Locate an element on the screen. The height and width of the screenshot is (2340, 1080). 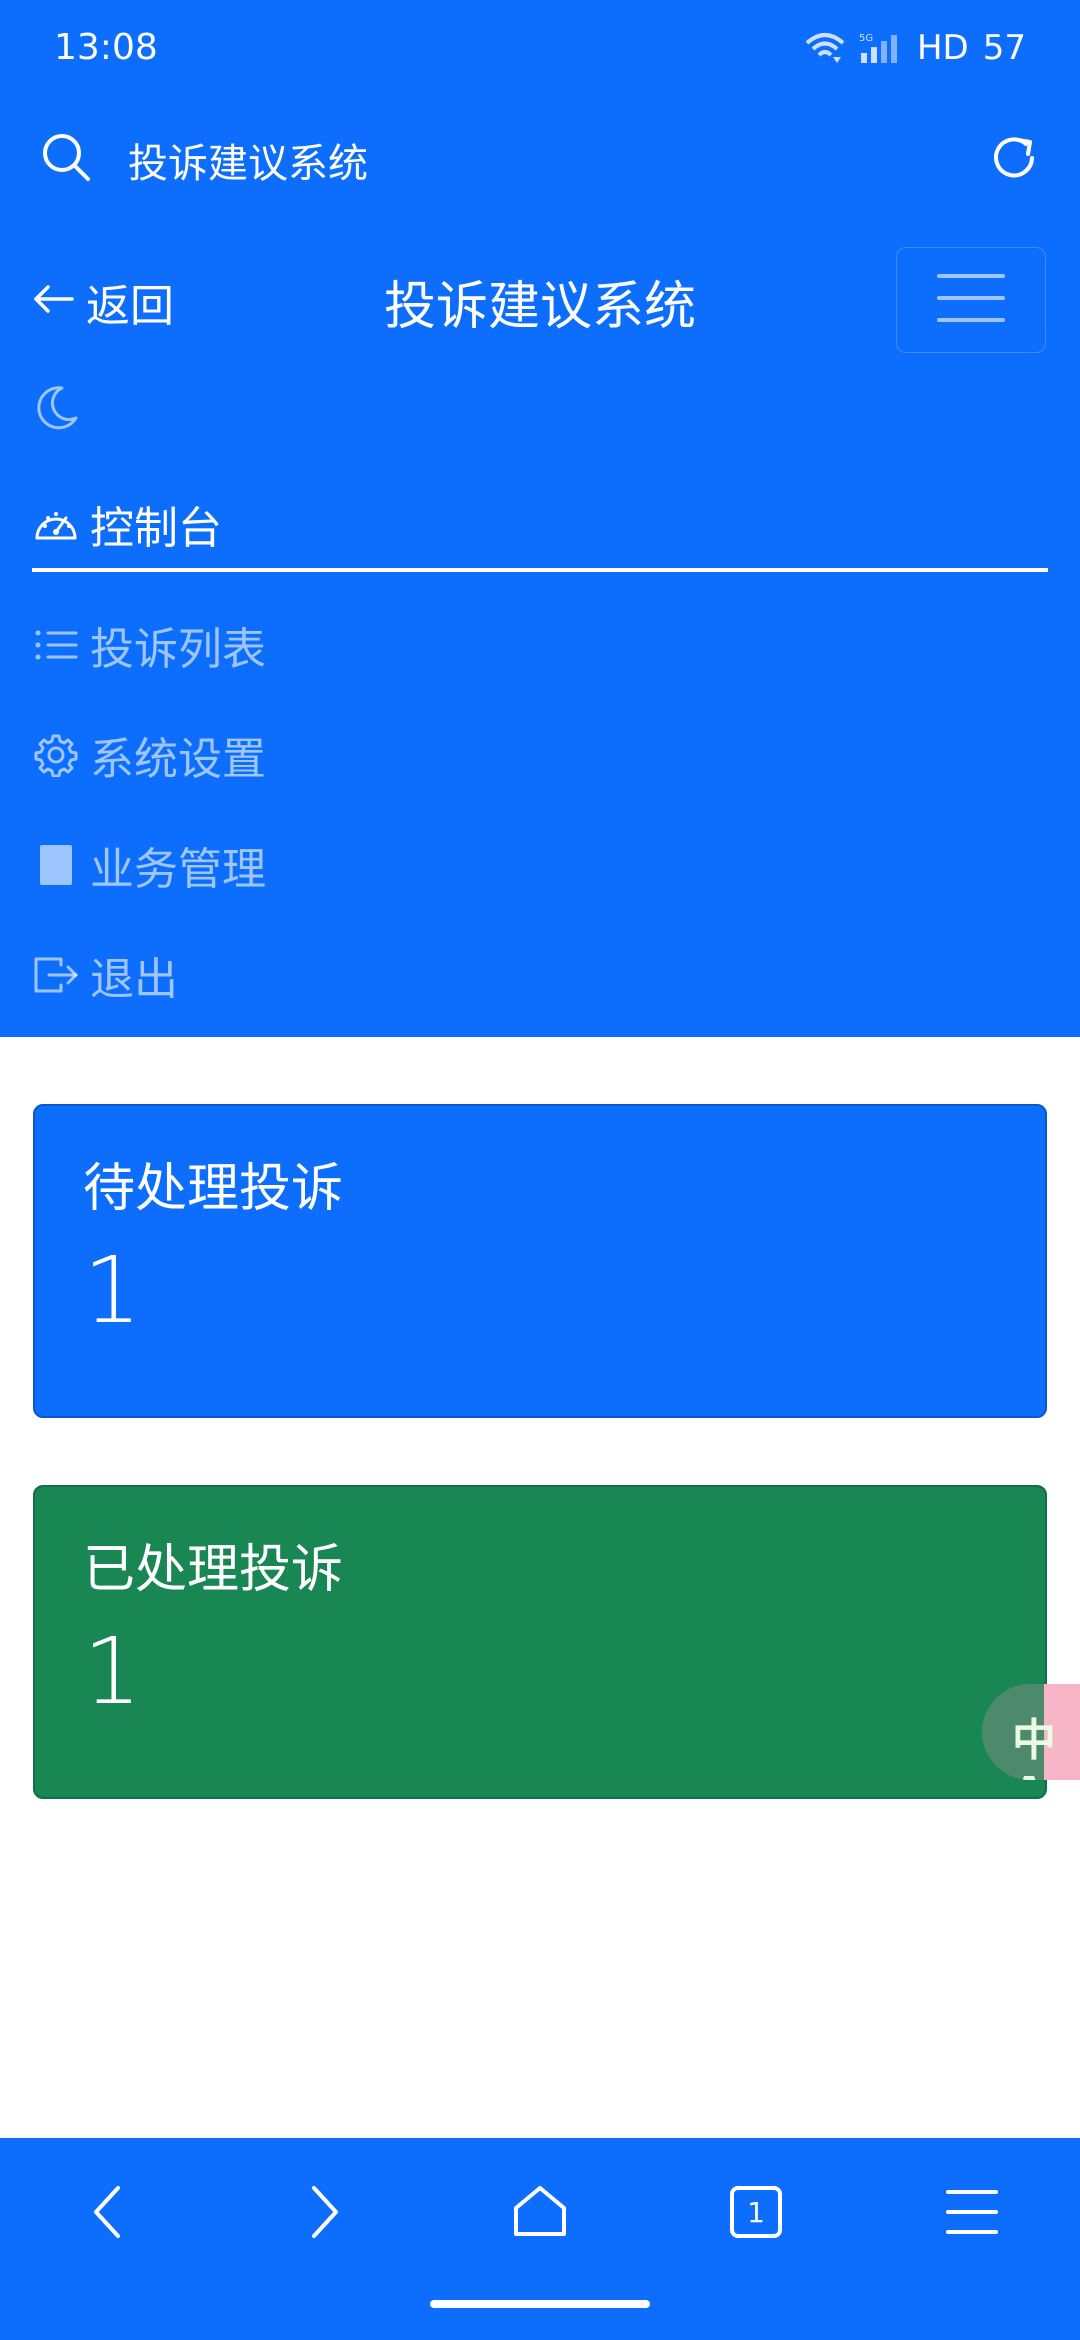
hamburger-icon is located at coordinates (971, 300).